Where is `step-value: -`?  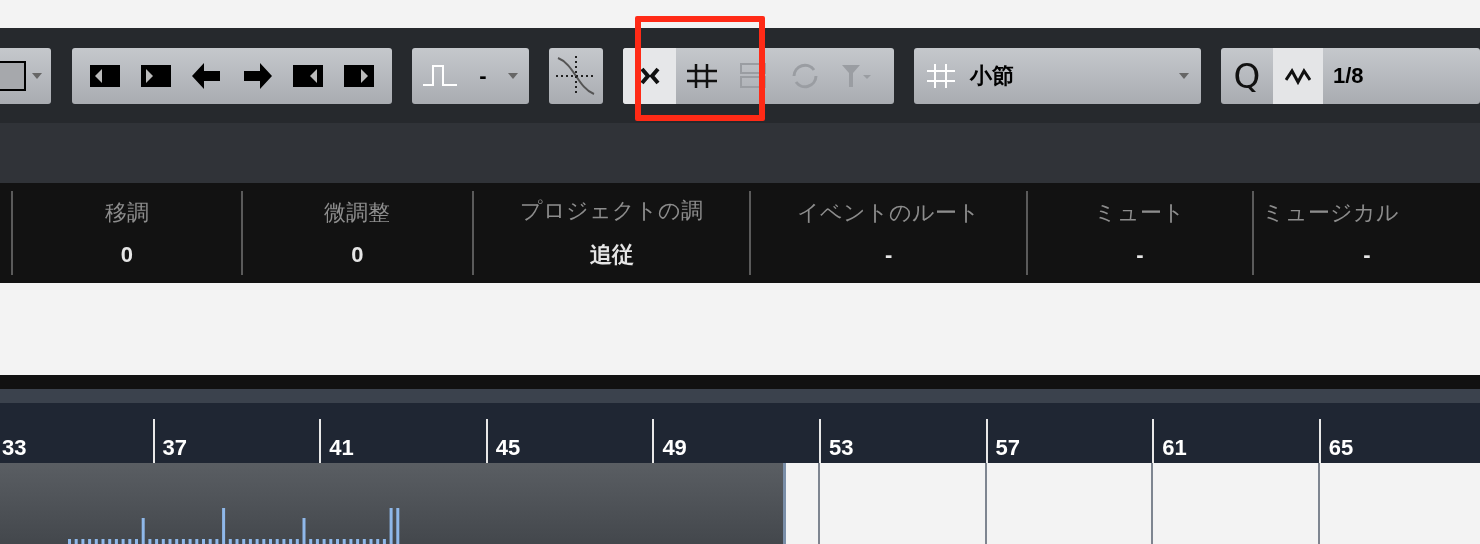
step-value: - is located at coordinates (483, 75).